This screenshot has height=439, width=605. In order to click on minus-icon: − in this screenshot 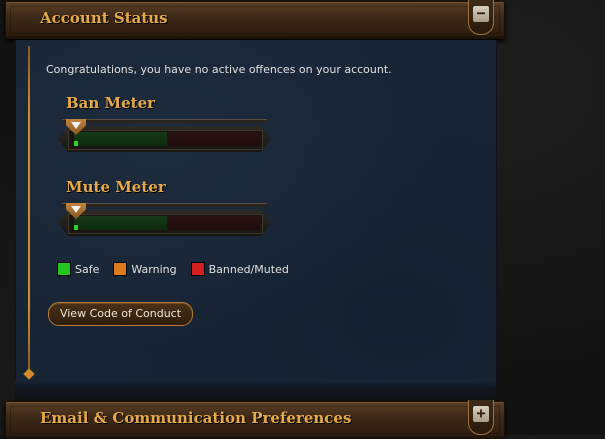, I will do `click(481, 14)`.